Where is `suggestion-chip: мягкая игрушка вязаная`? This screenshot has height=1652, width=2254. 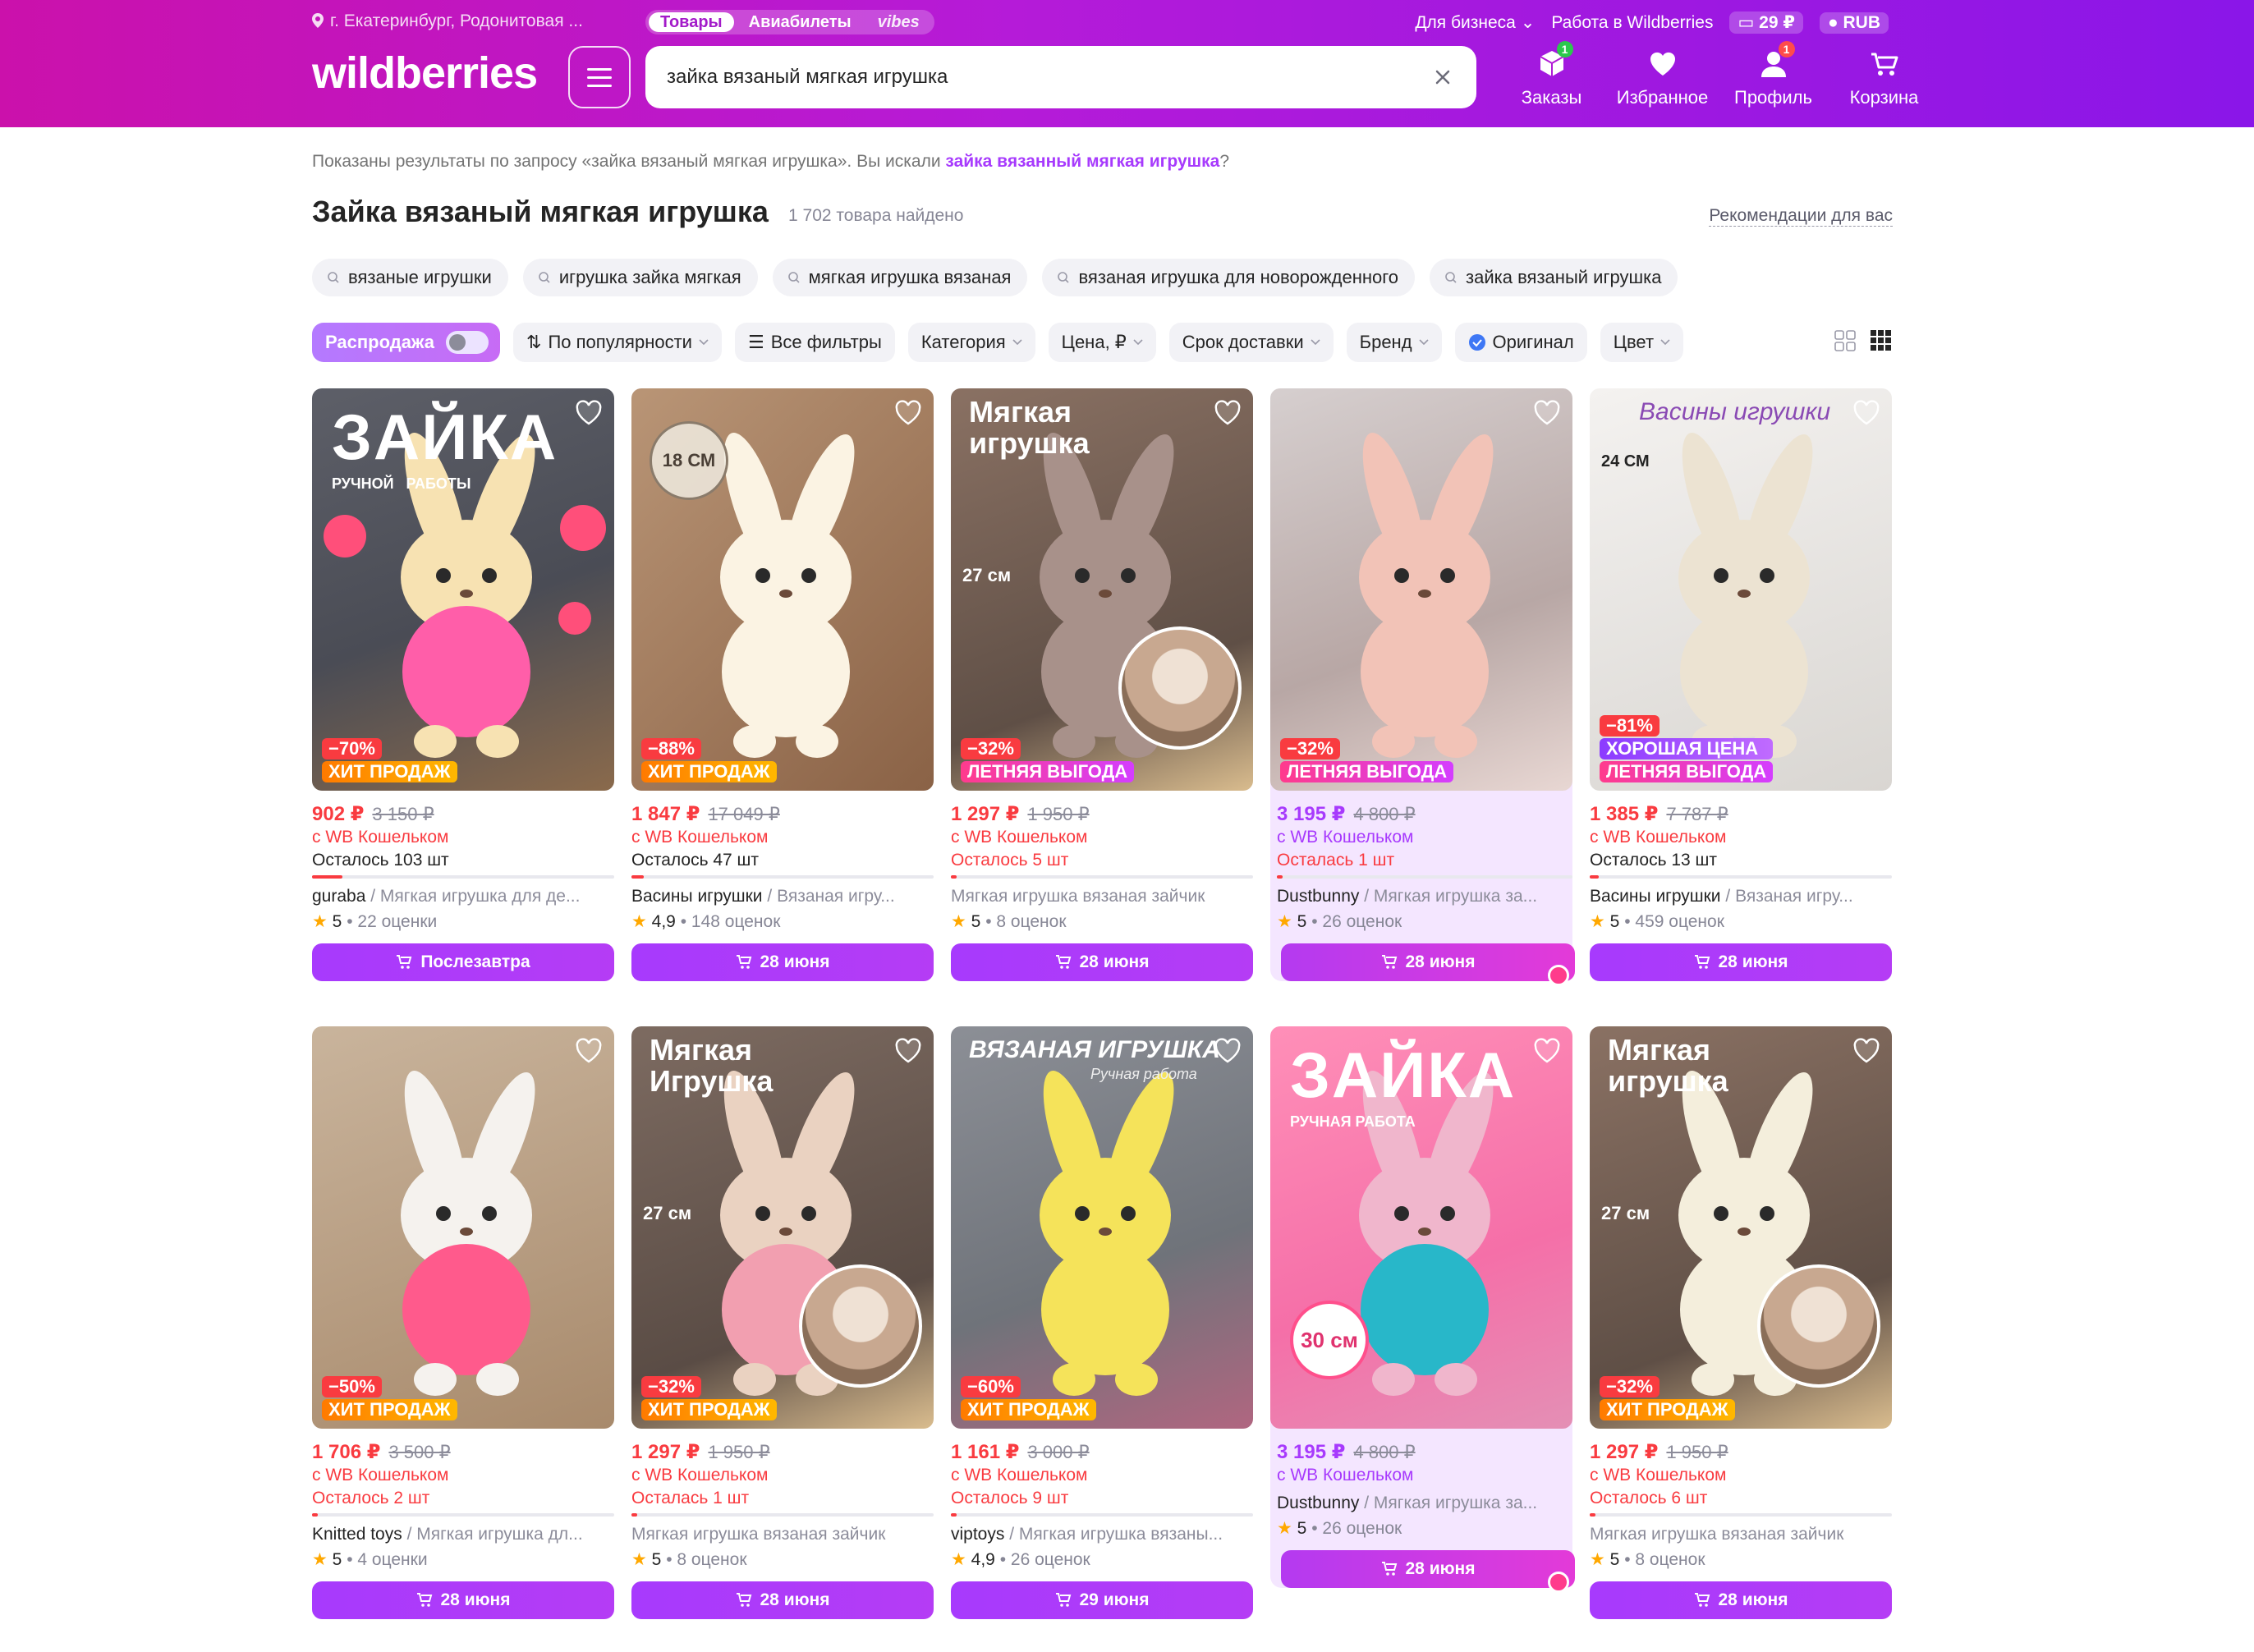 suggestion-chip: мягкая игрушка вязаная is located at coordinates (900, 277).